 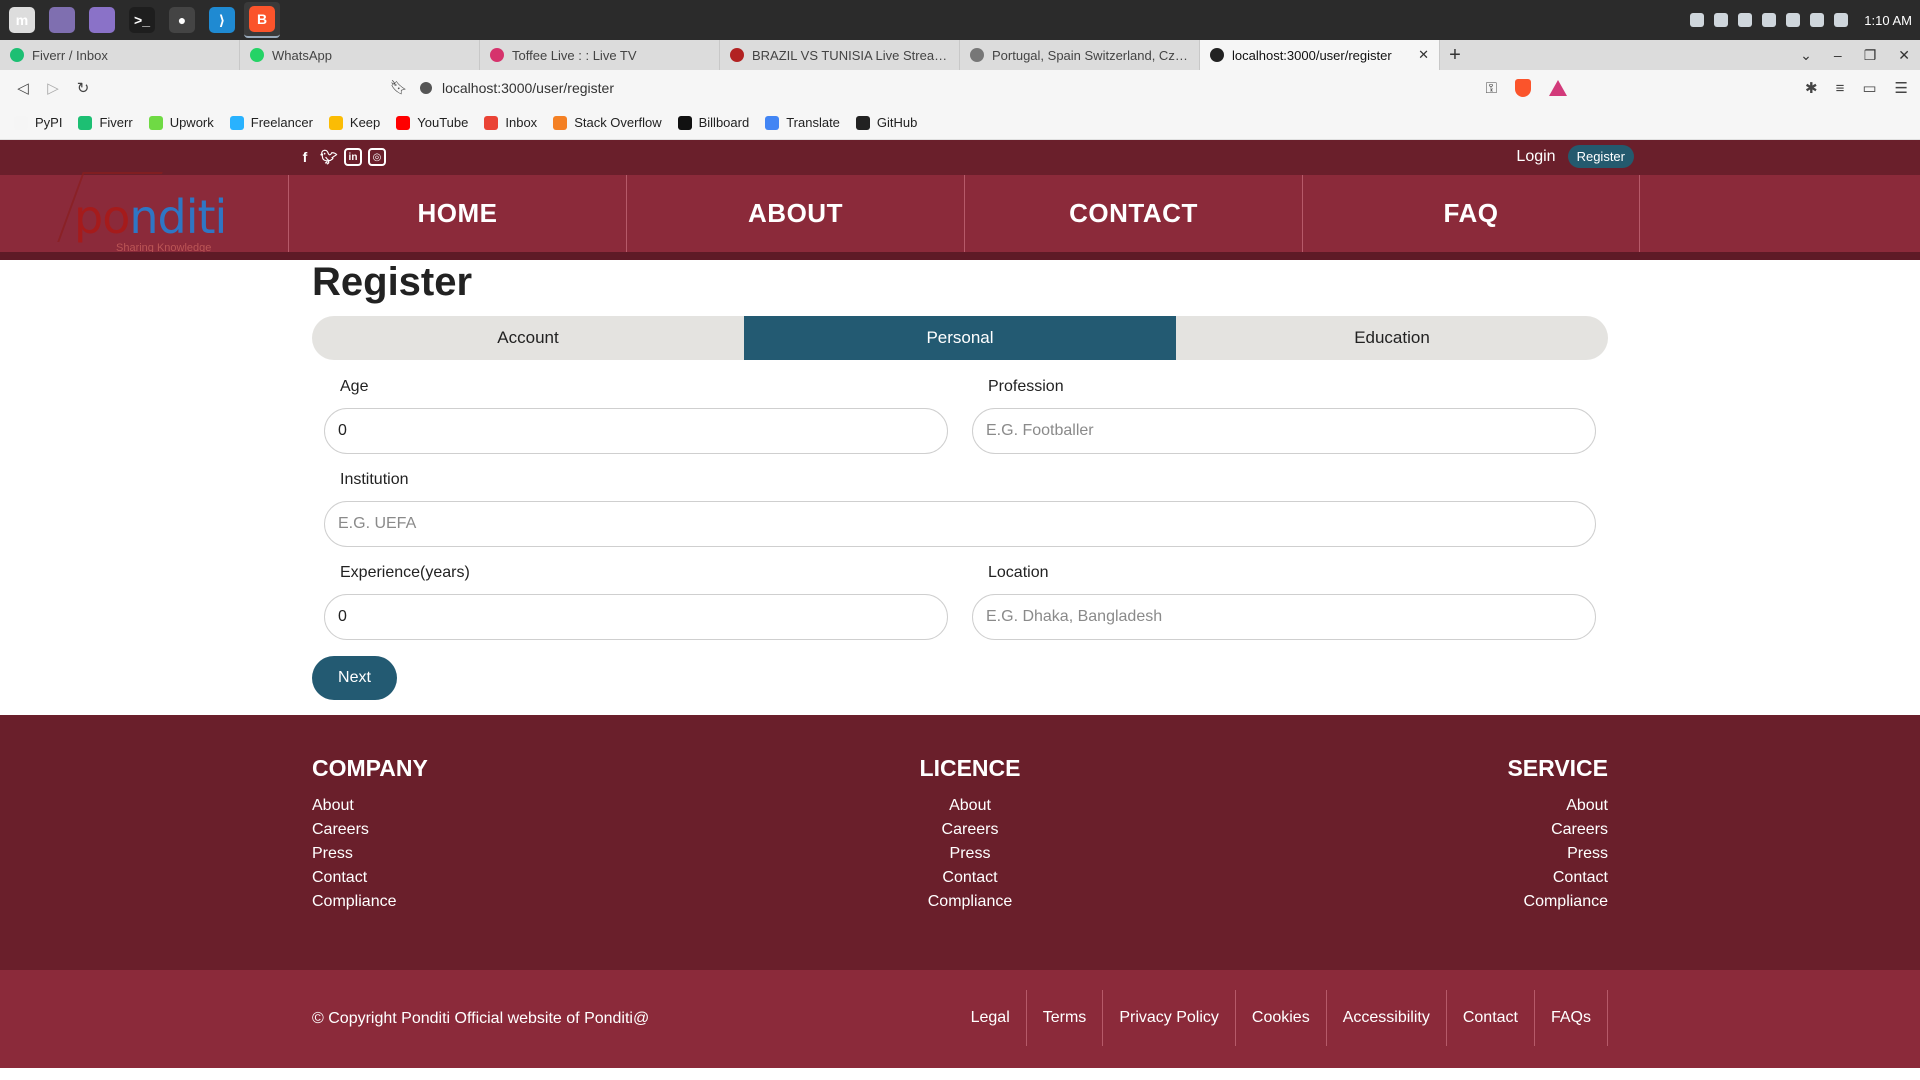 What do you see at coordinates (1558, 88) in the screenshot?
I see `brave-rewards-icon` at bounding box center [1558, 88].